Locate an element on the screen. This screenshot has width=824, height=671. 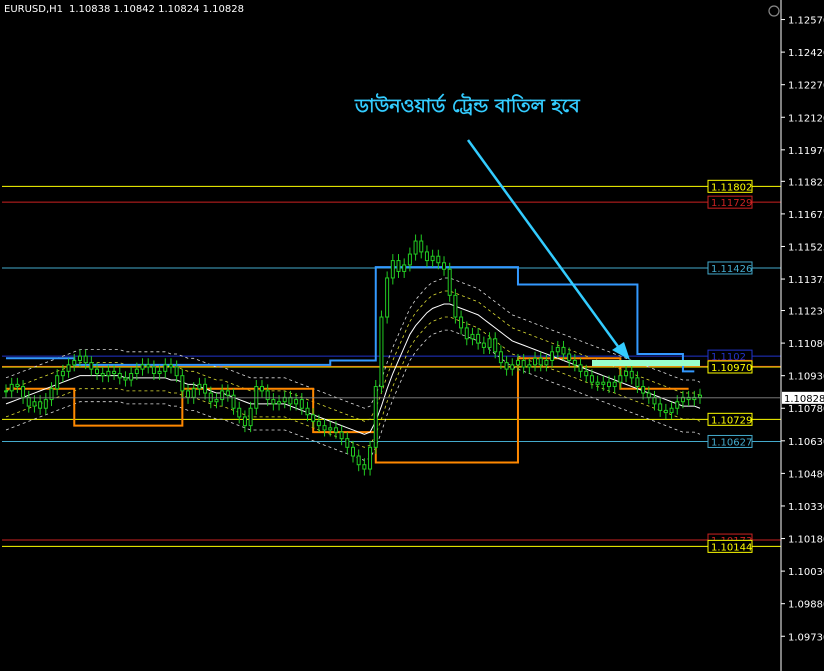
axis-tick-label: 1.10630 is located at coordinates (806, 442).